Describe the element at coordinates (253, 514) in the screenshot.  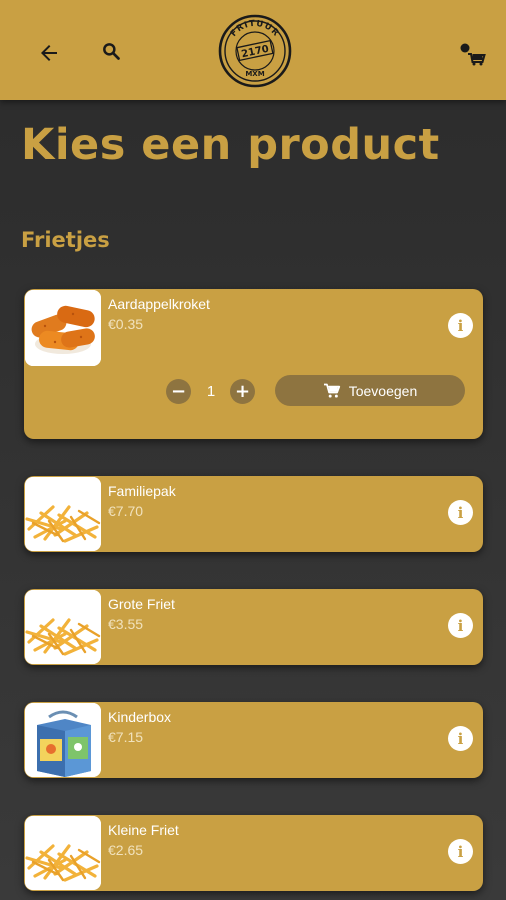
I see `product-card-familiepak: Familiepak €7.70 i` at that location.